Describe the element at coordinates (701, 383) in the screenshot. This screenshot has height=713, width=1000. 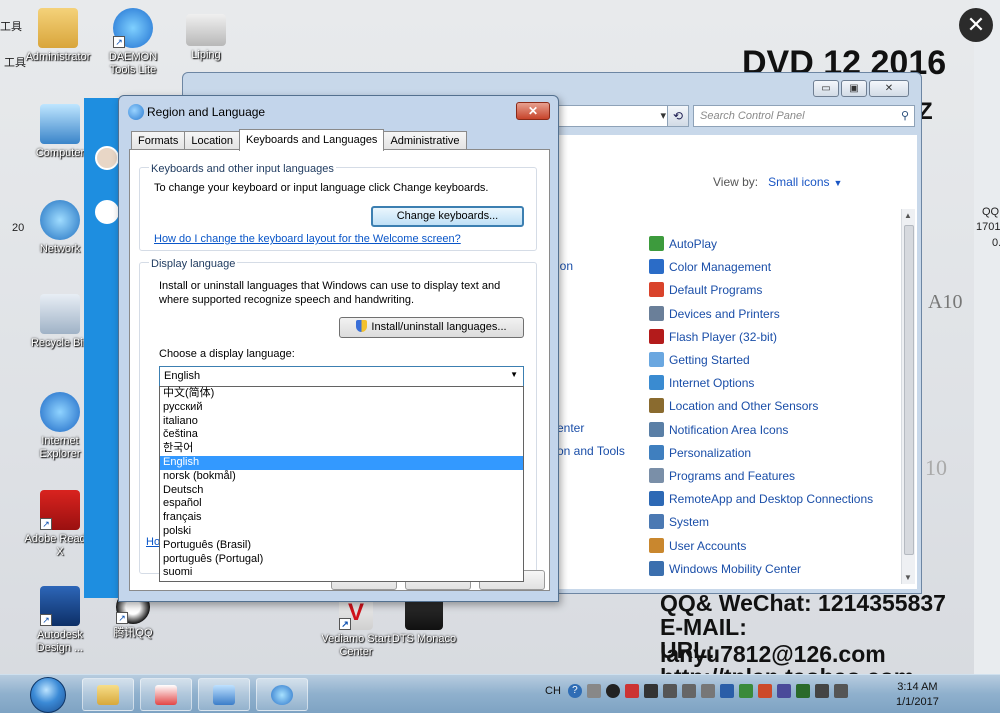
I see `cp-item: Internet Options` at that location.